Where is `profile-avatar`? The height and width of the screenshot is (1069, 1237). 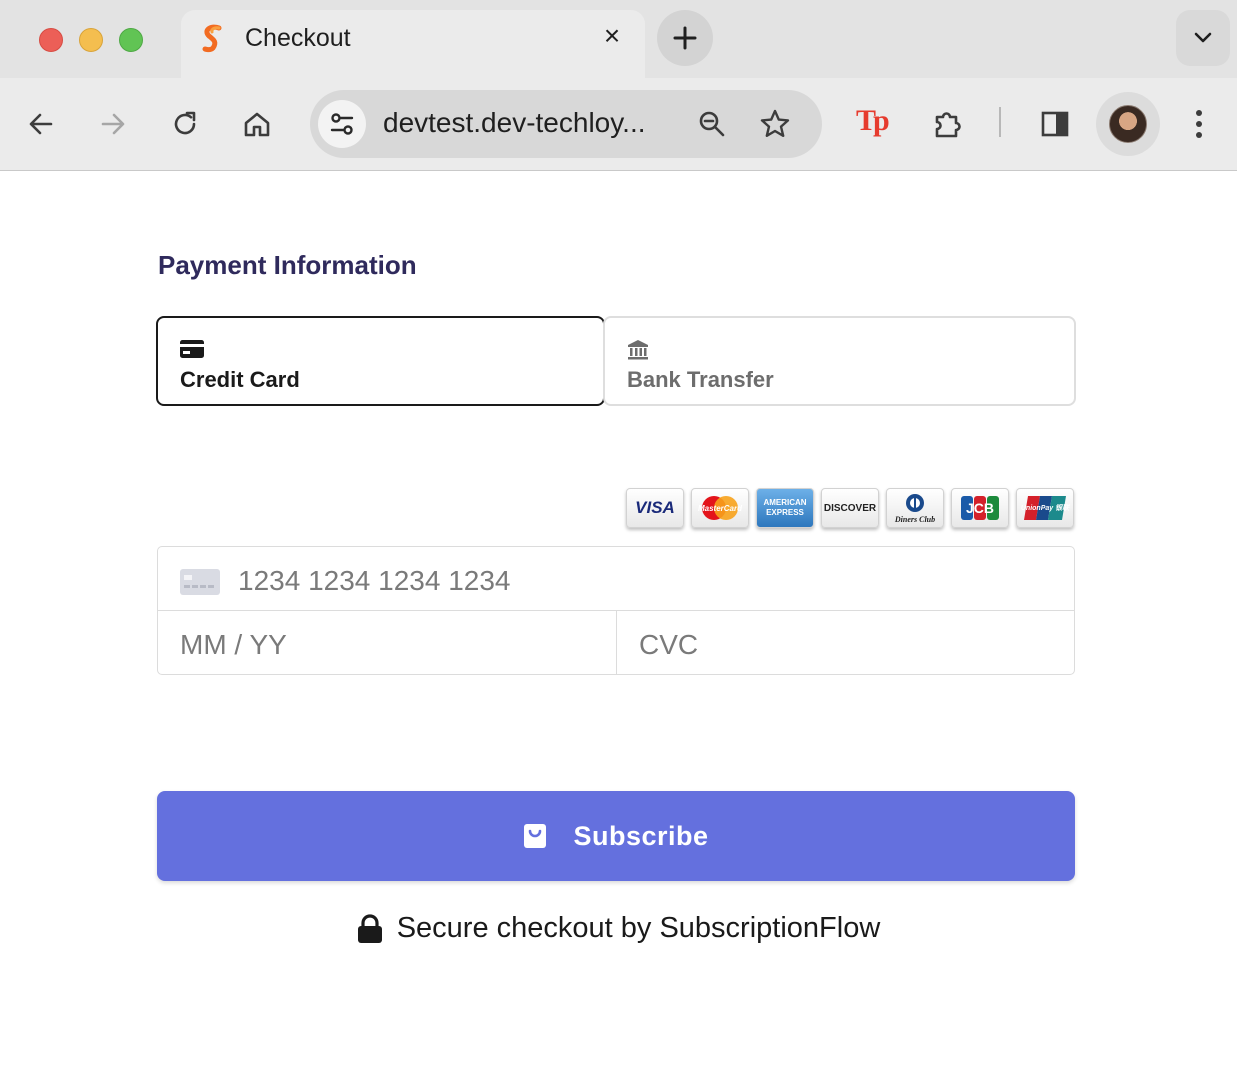 profile-avatar is located at coordinates (1128, 124).